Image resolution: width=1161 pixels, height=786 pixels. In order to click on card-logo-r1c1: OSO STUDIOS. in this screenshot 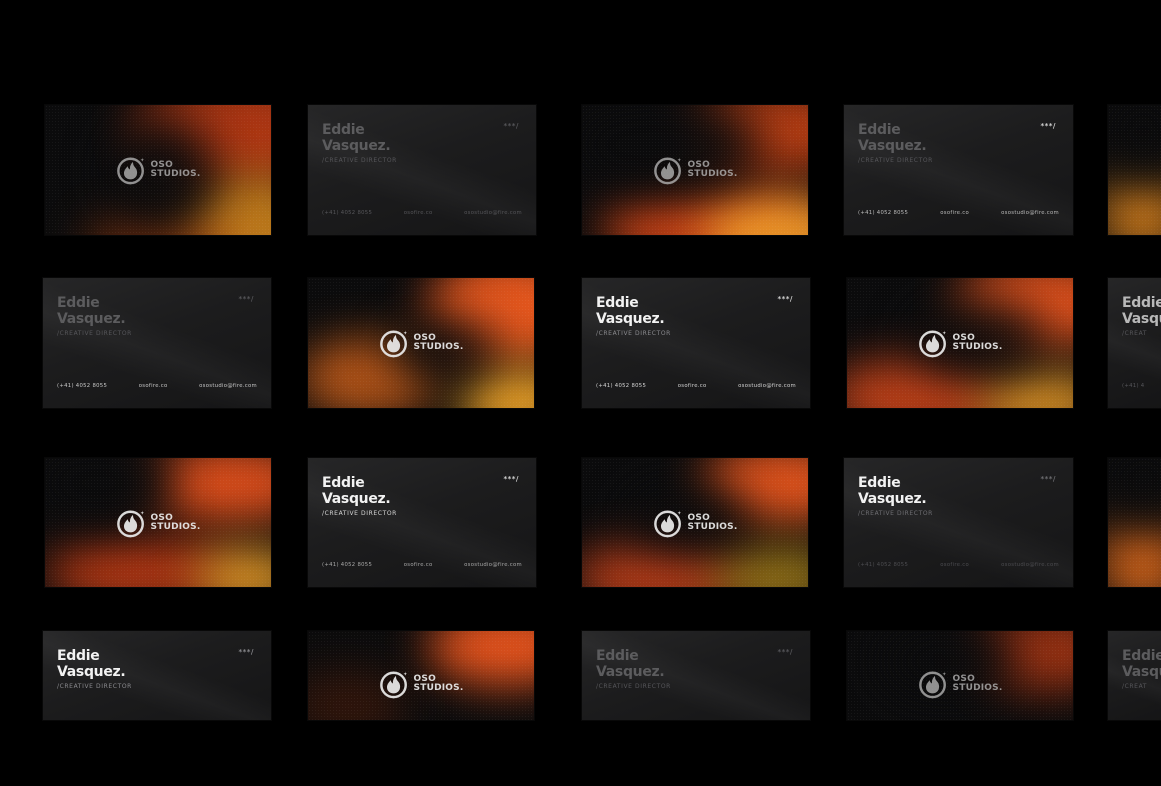, I will do `click(158, 170)`.